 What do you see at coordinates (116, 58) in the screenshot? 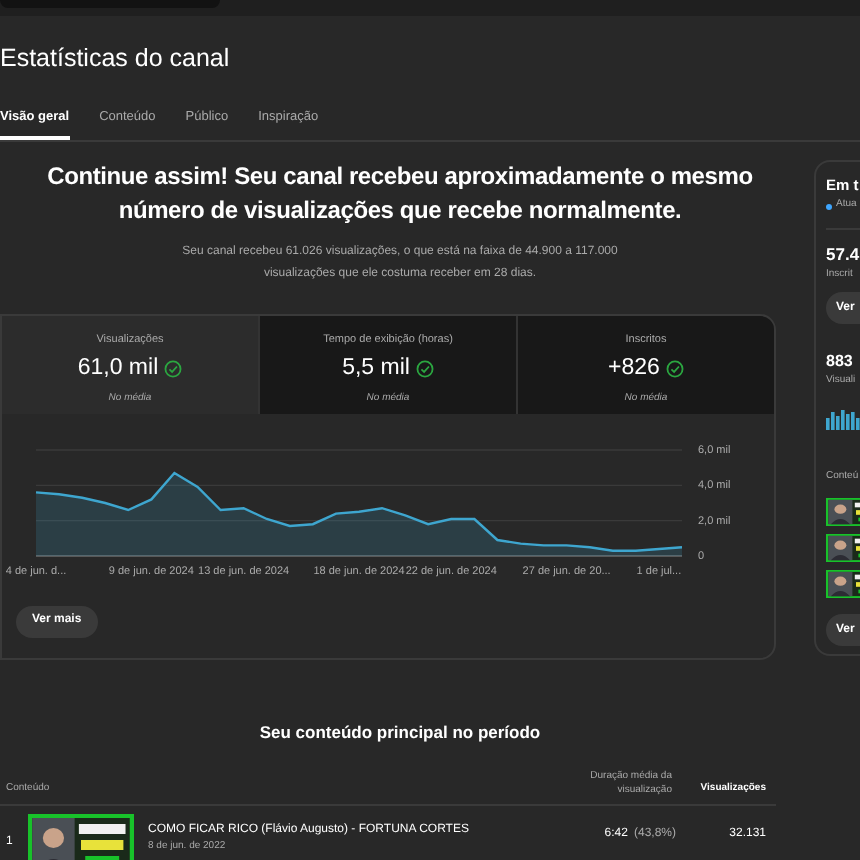
I see `page-title: Estatísticas do canal` at bounding box center [116, 58].